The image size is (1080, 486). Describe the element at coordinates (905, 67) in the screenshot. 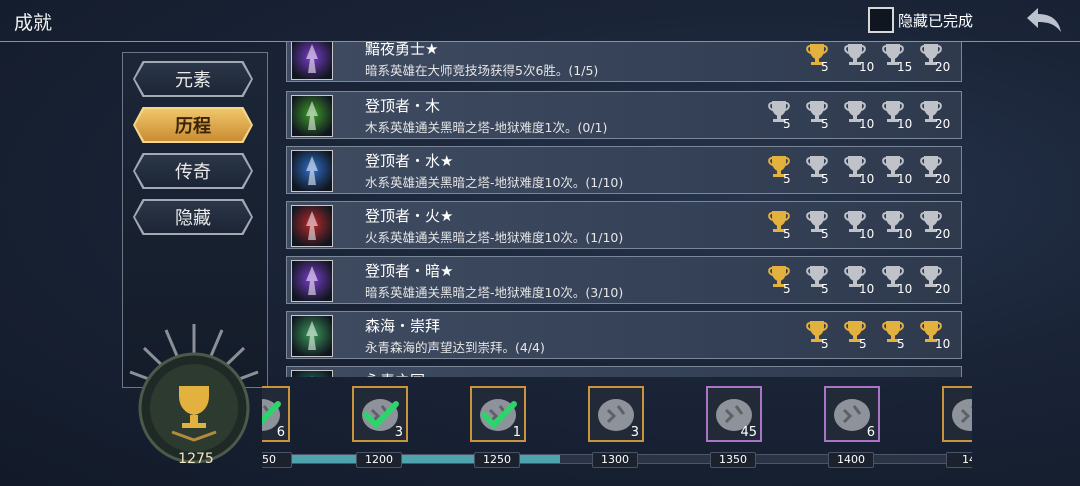

I see `trophy-points: 15` at that location.